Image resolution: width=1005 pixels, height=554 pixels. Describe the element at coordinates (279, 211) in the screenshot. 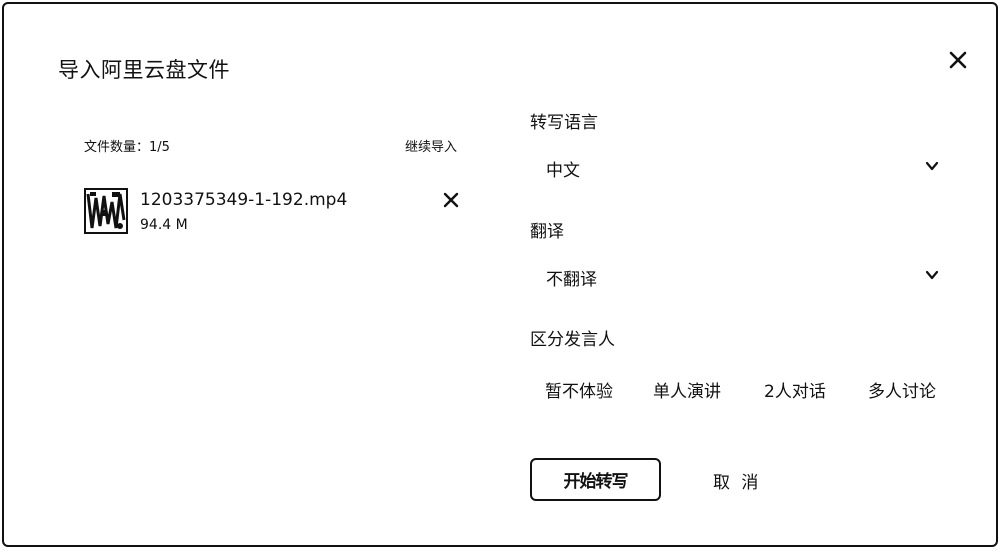

I see `file-item: 1203375349-1-192.mp4 94.4 M` at that location.